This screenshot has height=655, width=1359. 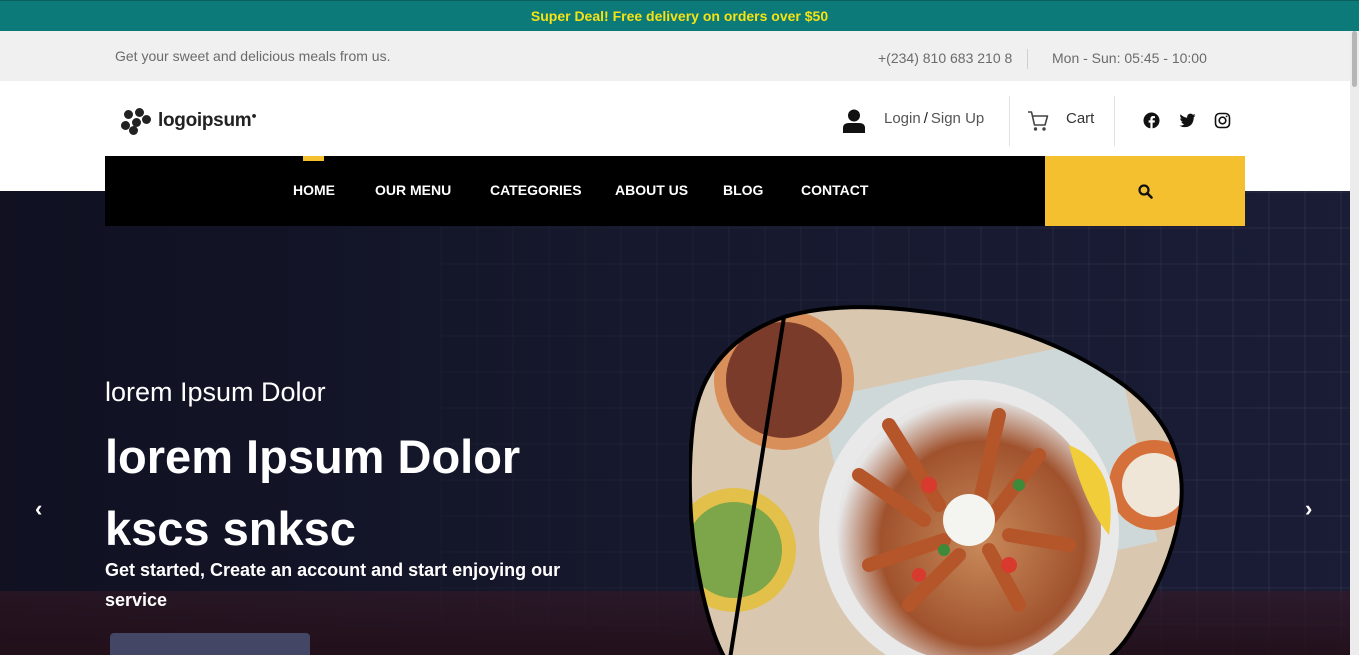 I want to click on nav-active-indicator, so click(x=313, y=158).